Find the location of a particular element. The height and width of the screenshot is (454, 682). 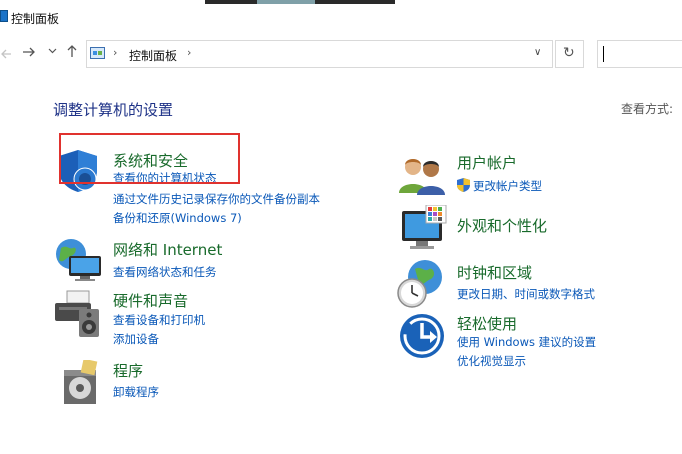

search-input is located at coordinates (639, 54).